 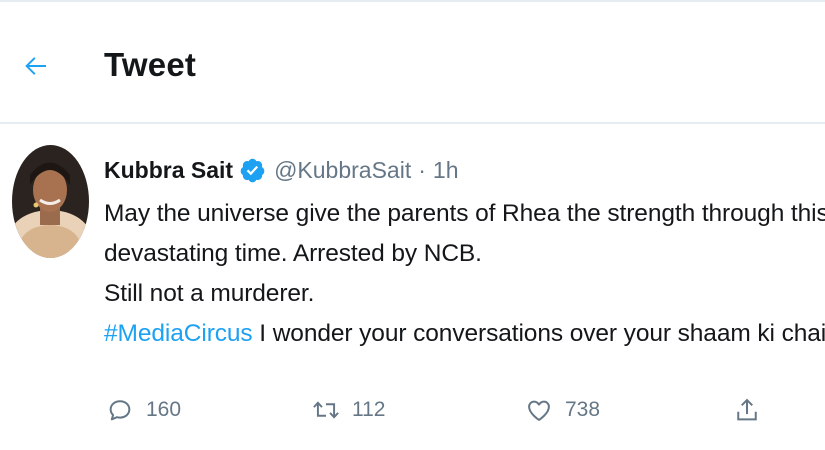 I want to click on tweet-line-2: devastating time. Arrested by NCB., so click(x=293, y=253).